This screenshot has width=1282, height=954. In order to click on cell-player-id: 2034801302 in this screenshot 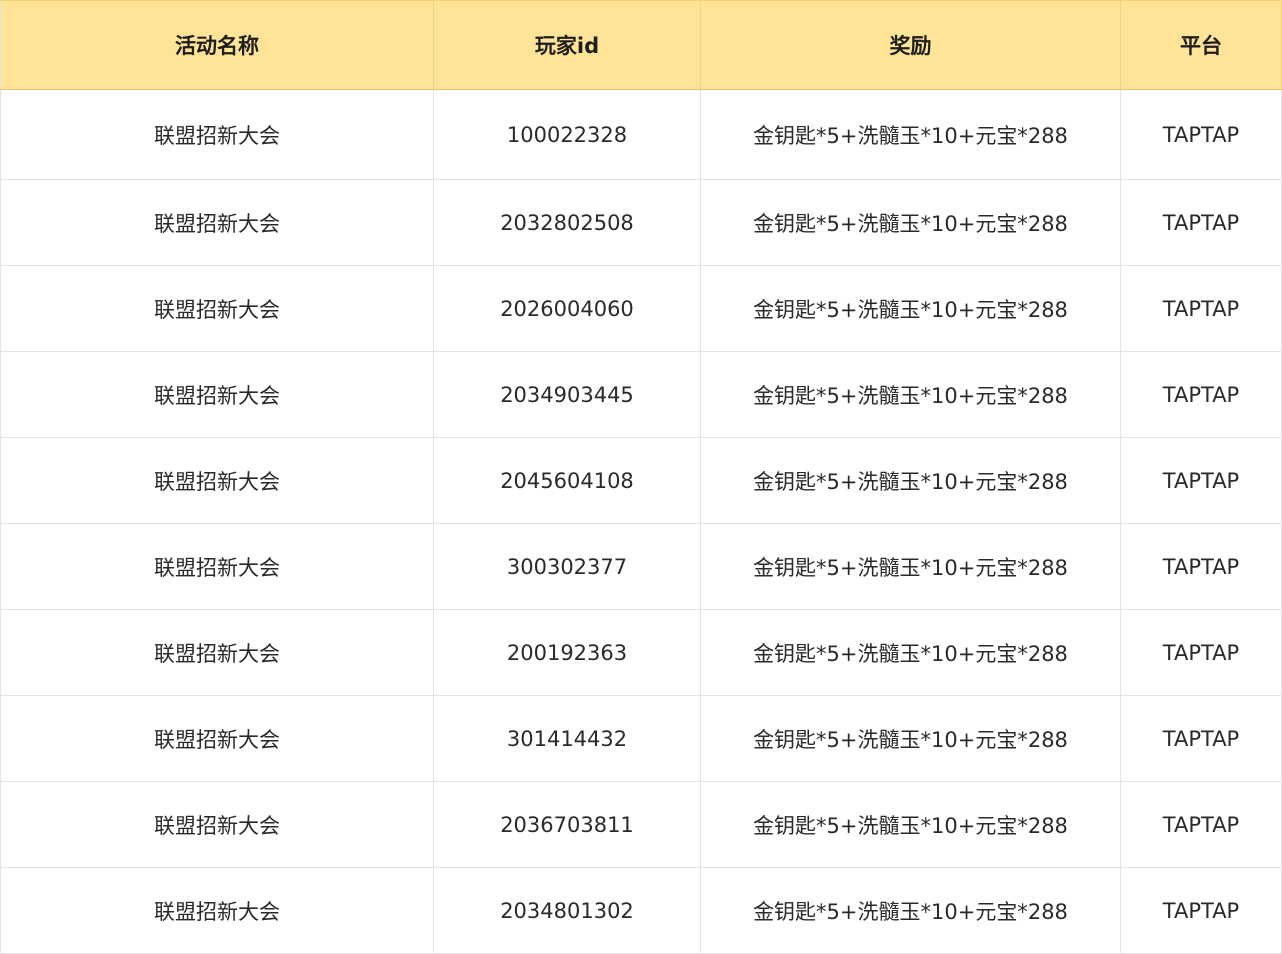, I will do `click(567, 910)`.